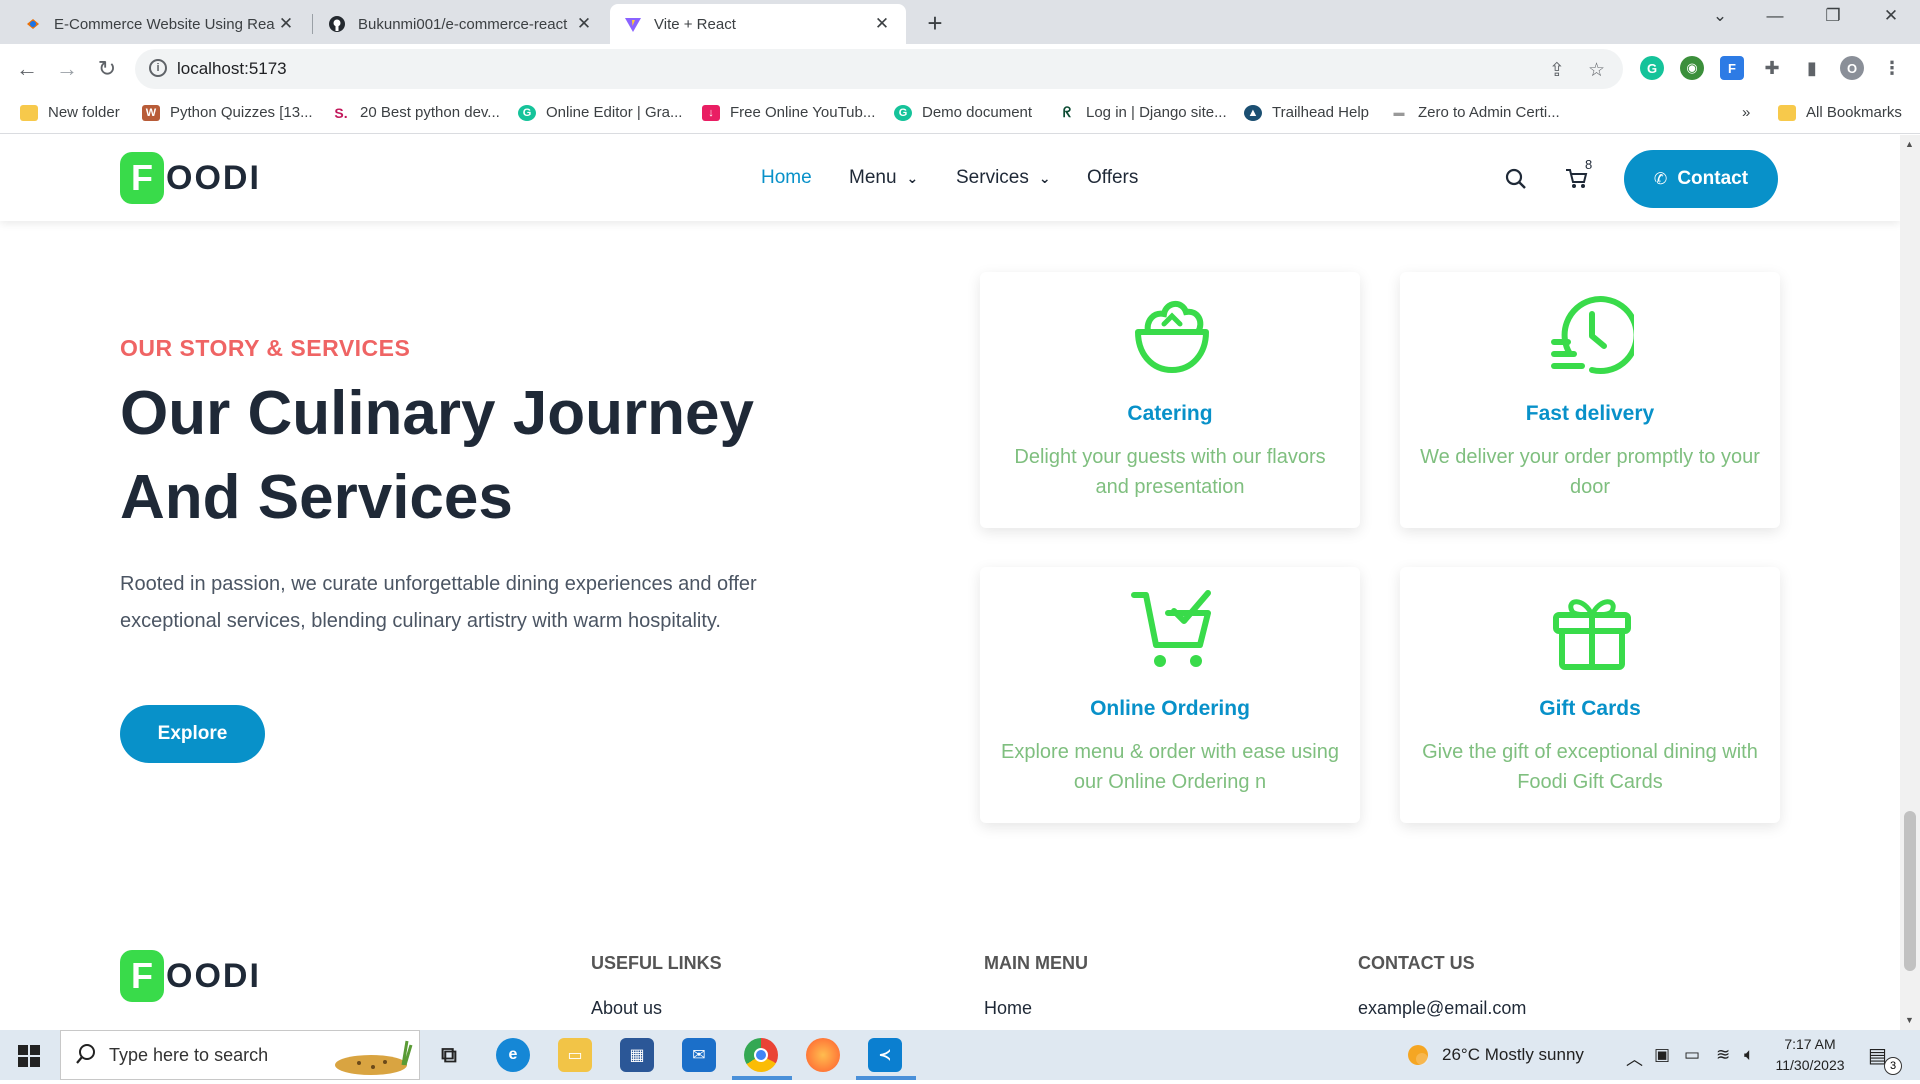  I want to click on tab-title: Vite + React, so click(695, 24).